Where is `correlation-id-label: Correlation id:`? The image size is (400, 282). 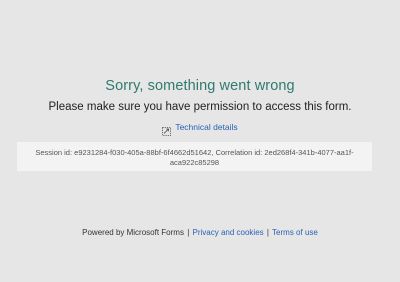 correlation-id-label: Correlation id: is located at coordinates (239, 152).